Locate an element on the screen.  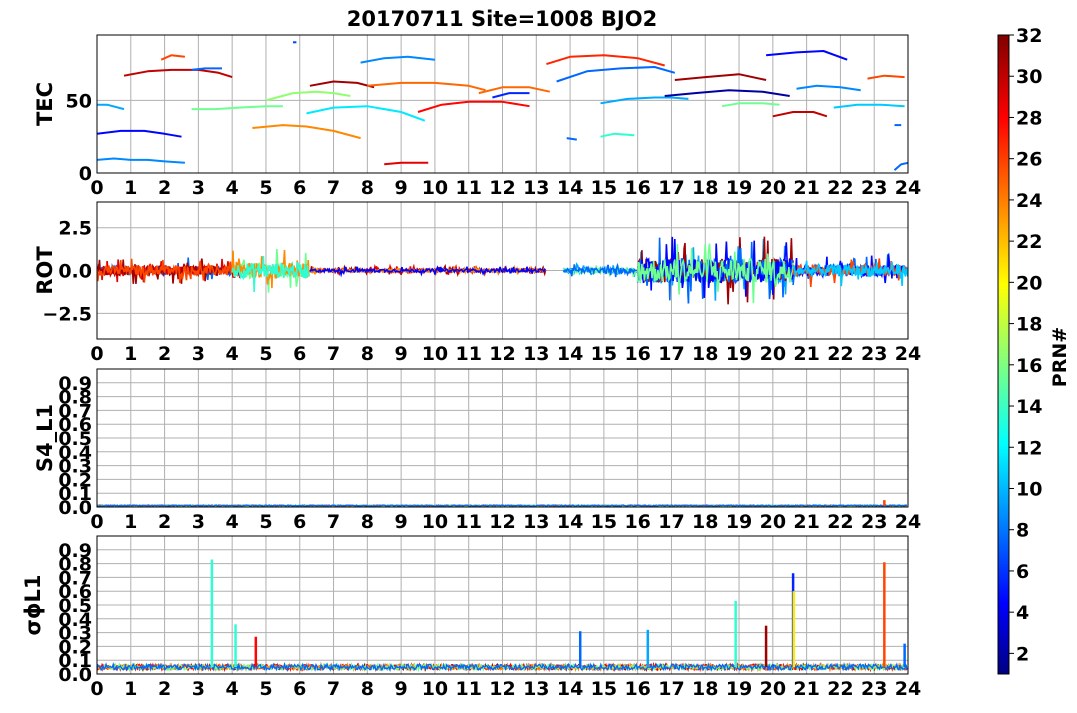
sigma-phi-xtick-label: 24 is located at coordinates (908, 689).